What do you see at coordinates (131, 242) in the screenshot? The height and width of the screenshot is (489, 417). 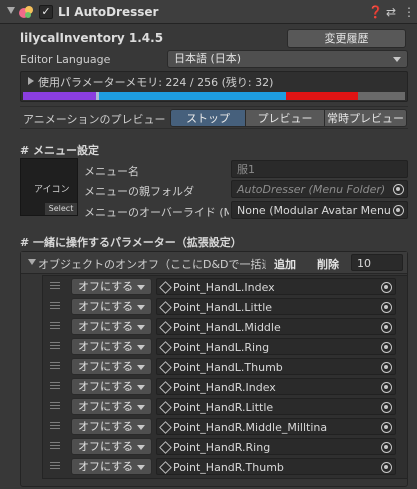 I see `params-heading: # 一緒に操作するパラメーター（拡張設定）` at bounding box center [131, 242].